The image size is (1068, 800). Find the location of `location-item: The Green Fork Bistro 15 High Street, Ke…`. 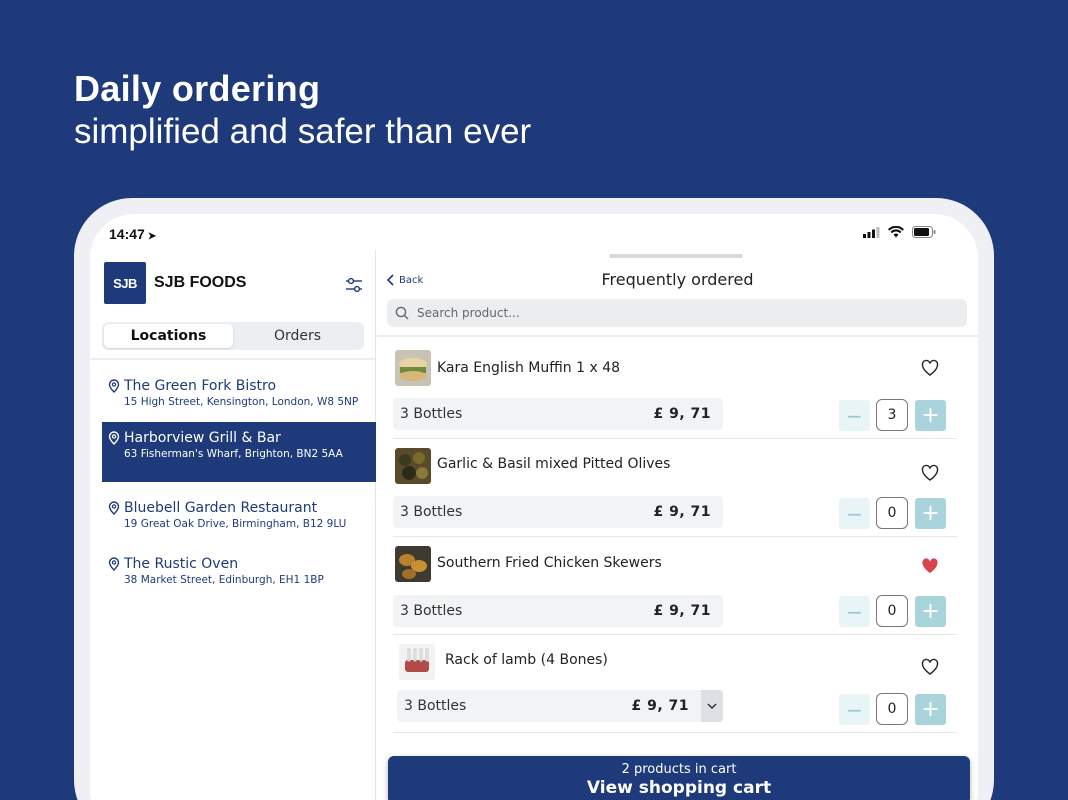

location-item: The Green Fork Bistro 15 High Street, Ke… is located at coordinates (239, 400).